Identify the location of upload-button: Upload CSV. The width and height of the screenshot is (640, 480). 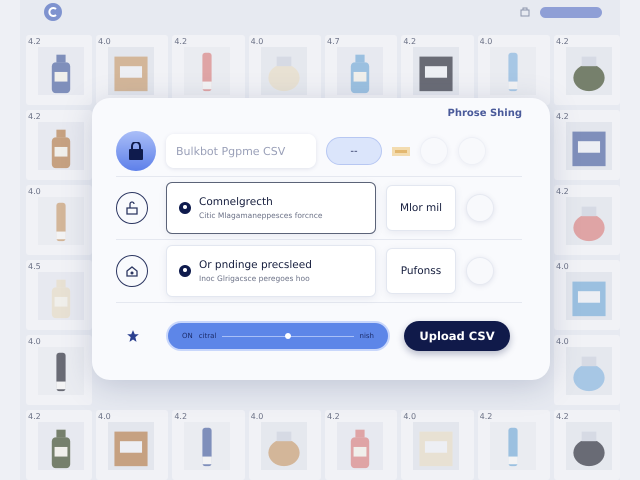
(457, 336).